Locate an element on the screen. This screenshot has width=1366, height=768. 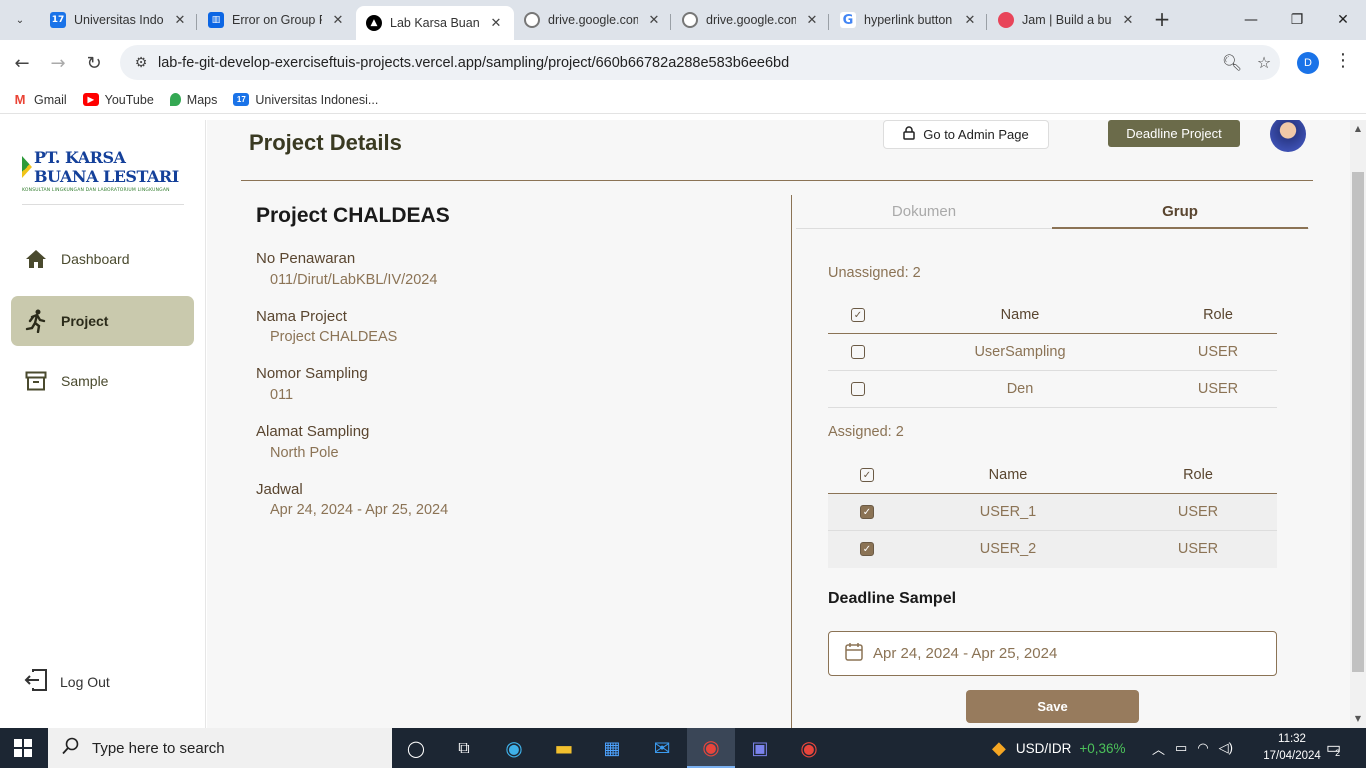
tab-grup: Grup is located at coordinates (1180, 214).